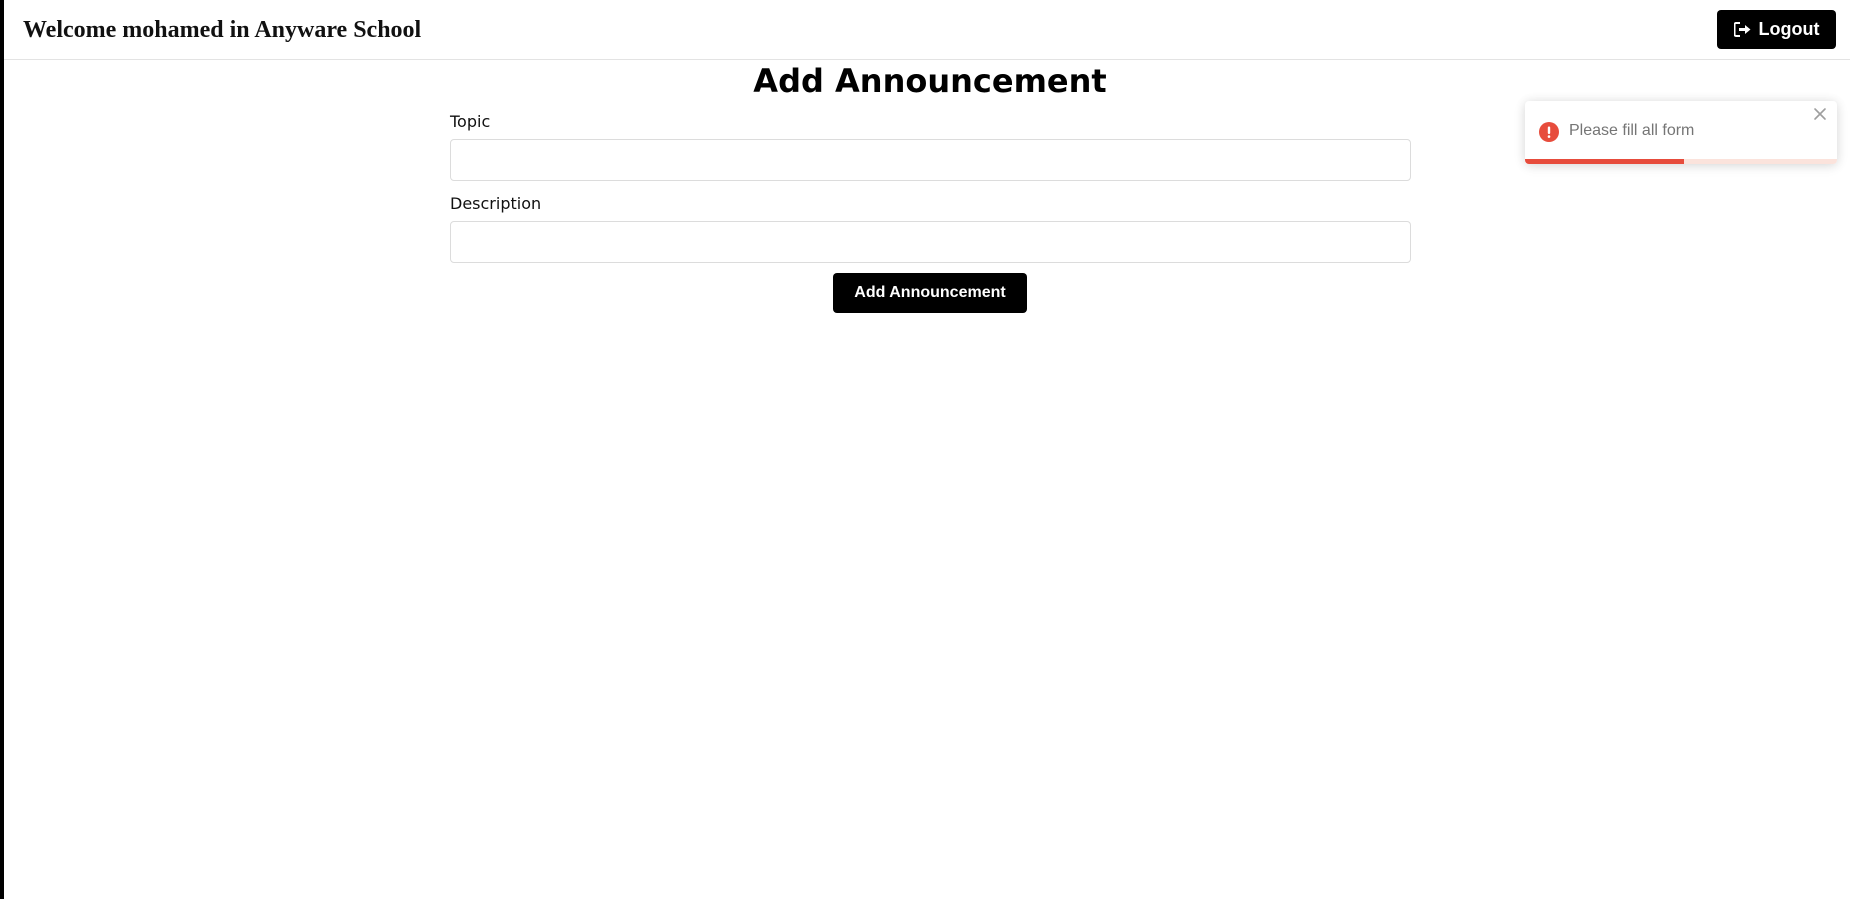  I want to click on topic-input, so click(930, 160).